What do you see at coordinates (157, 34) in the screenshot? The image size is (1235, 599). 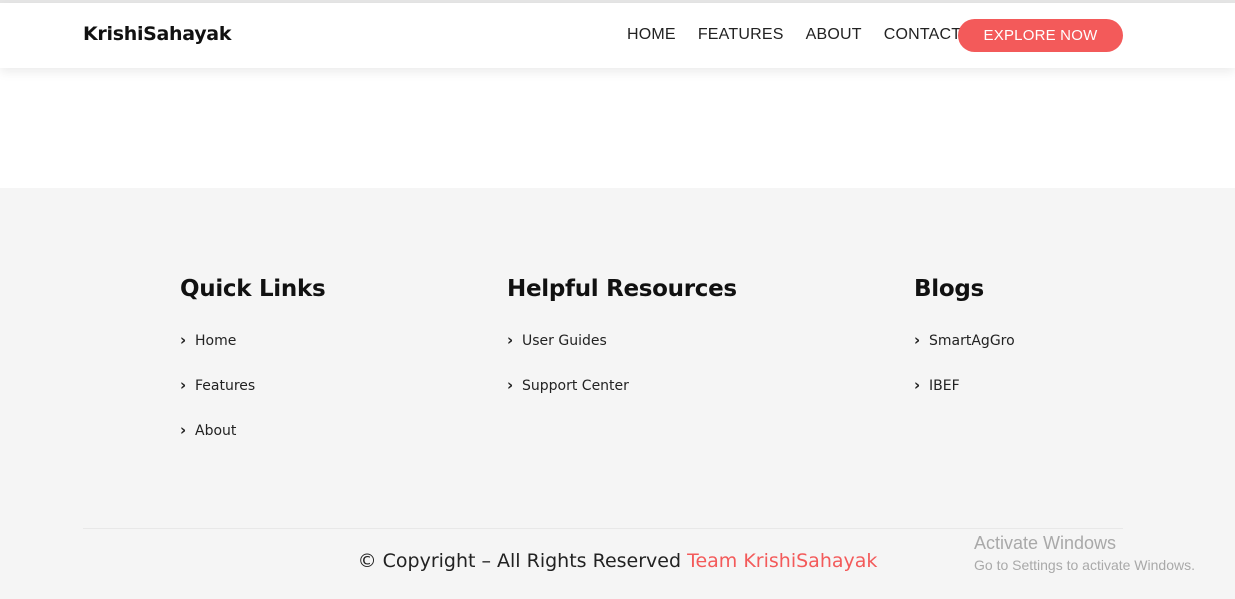 I see `brand-logo: KrishiSahayak` at bounding box center [157, 34].